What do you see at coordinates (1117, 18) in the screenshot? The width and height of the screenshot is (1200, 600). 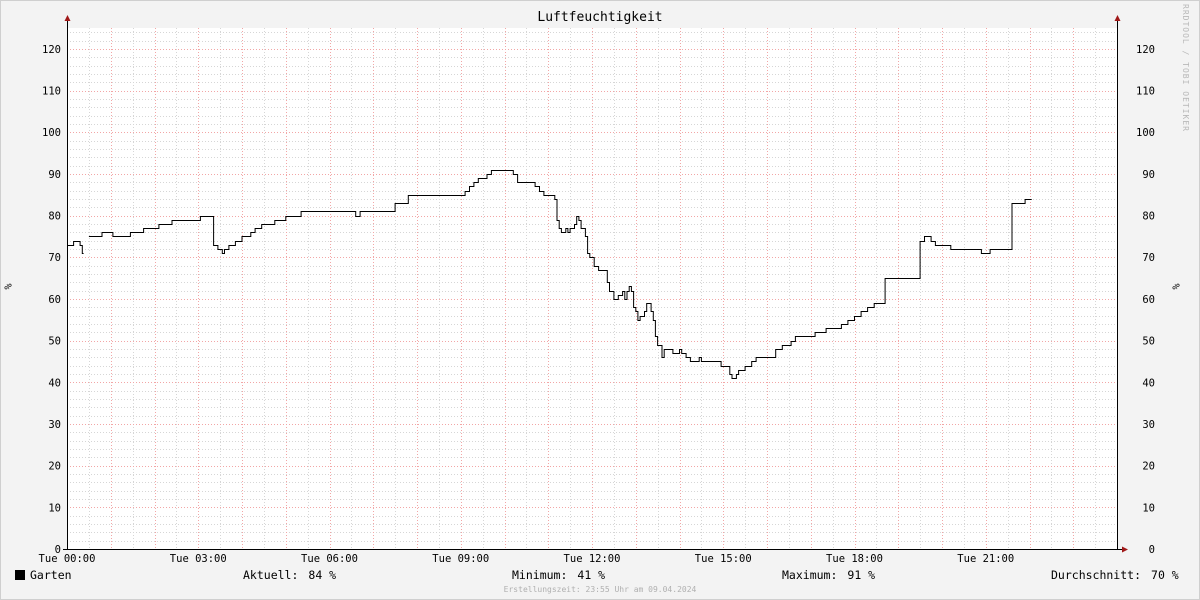 I see `y-axis-arrow-right` at bounding box center [1117, 18].